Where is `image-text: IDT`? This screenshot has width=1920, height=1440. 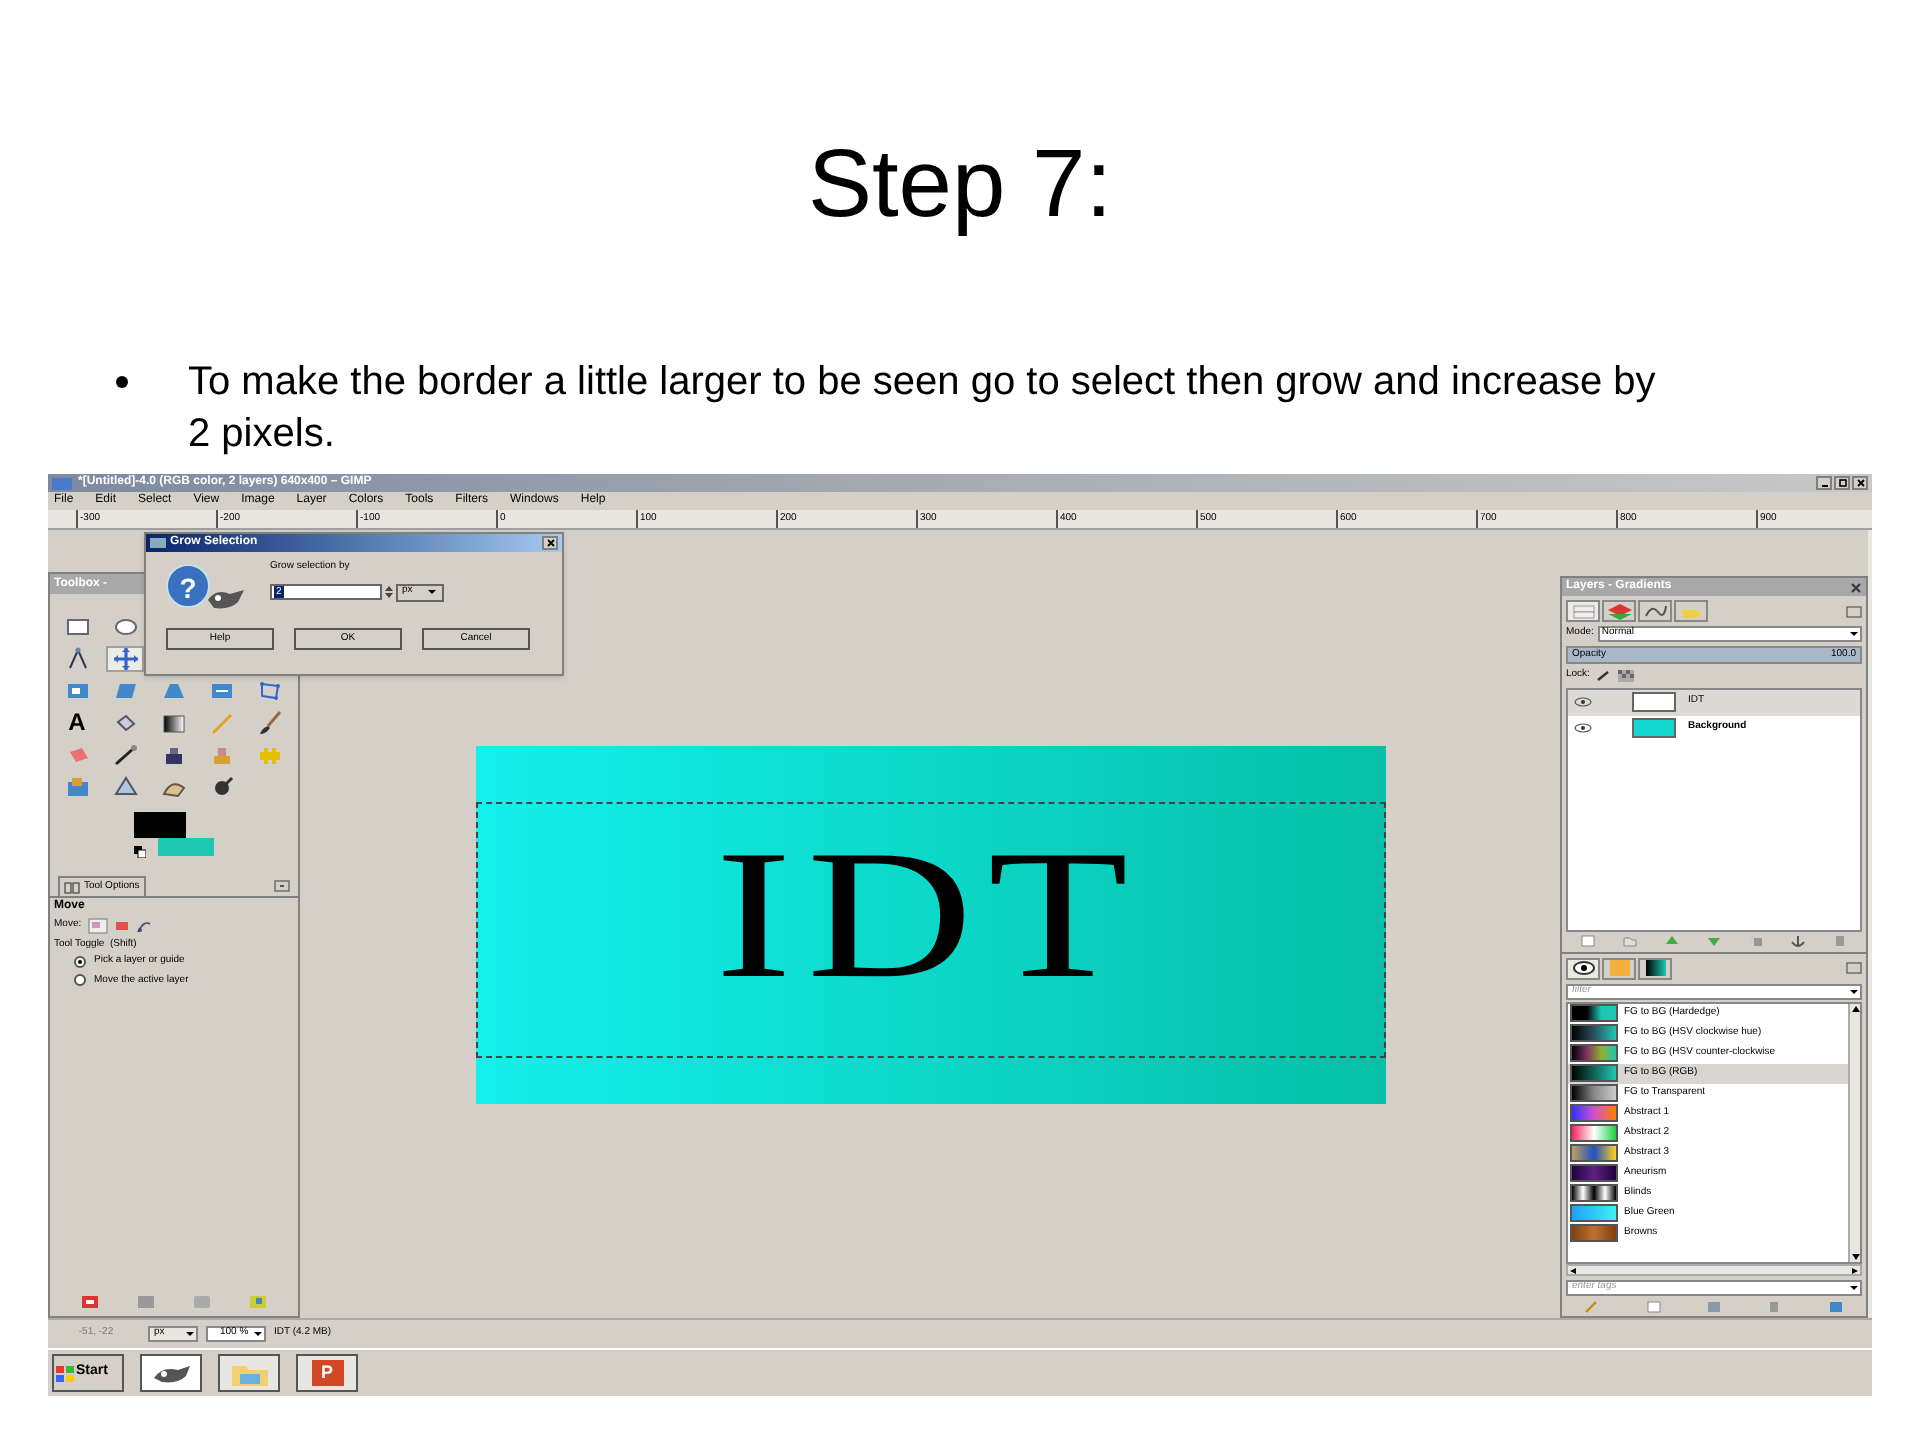
image-text: IDT is located at coordinates (930, 914).